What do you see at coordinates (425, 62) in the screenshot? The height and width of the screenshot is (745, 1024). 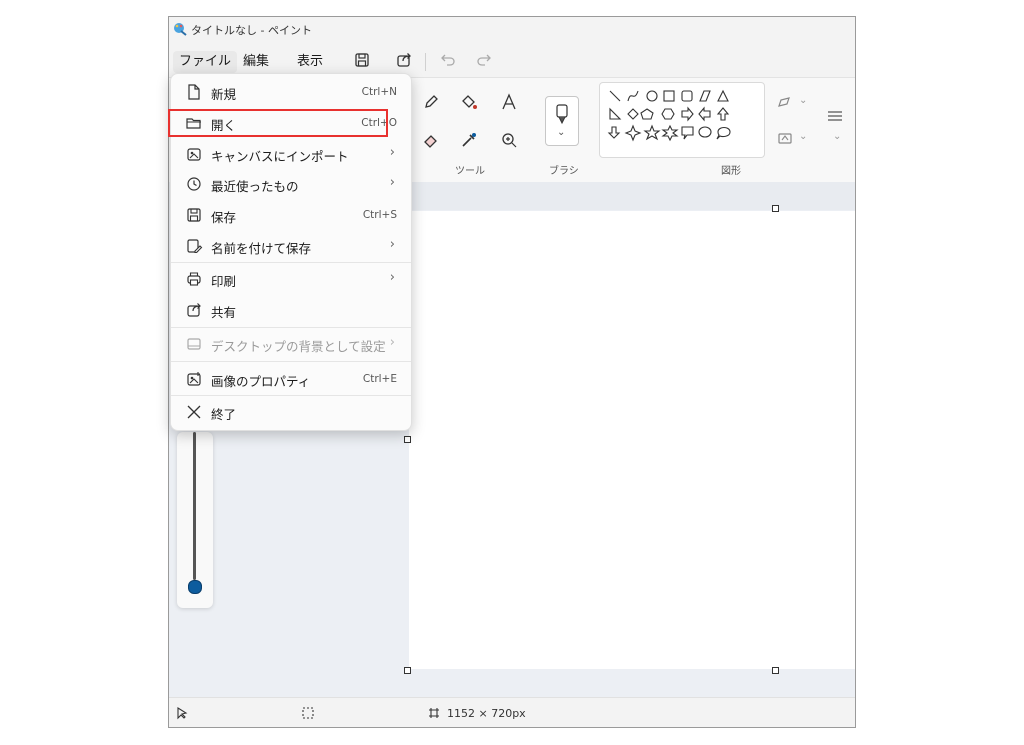 I see `toolbar-separator` at bounding box center [425, 62].